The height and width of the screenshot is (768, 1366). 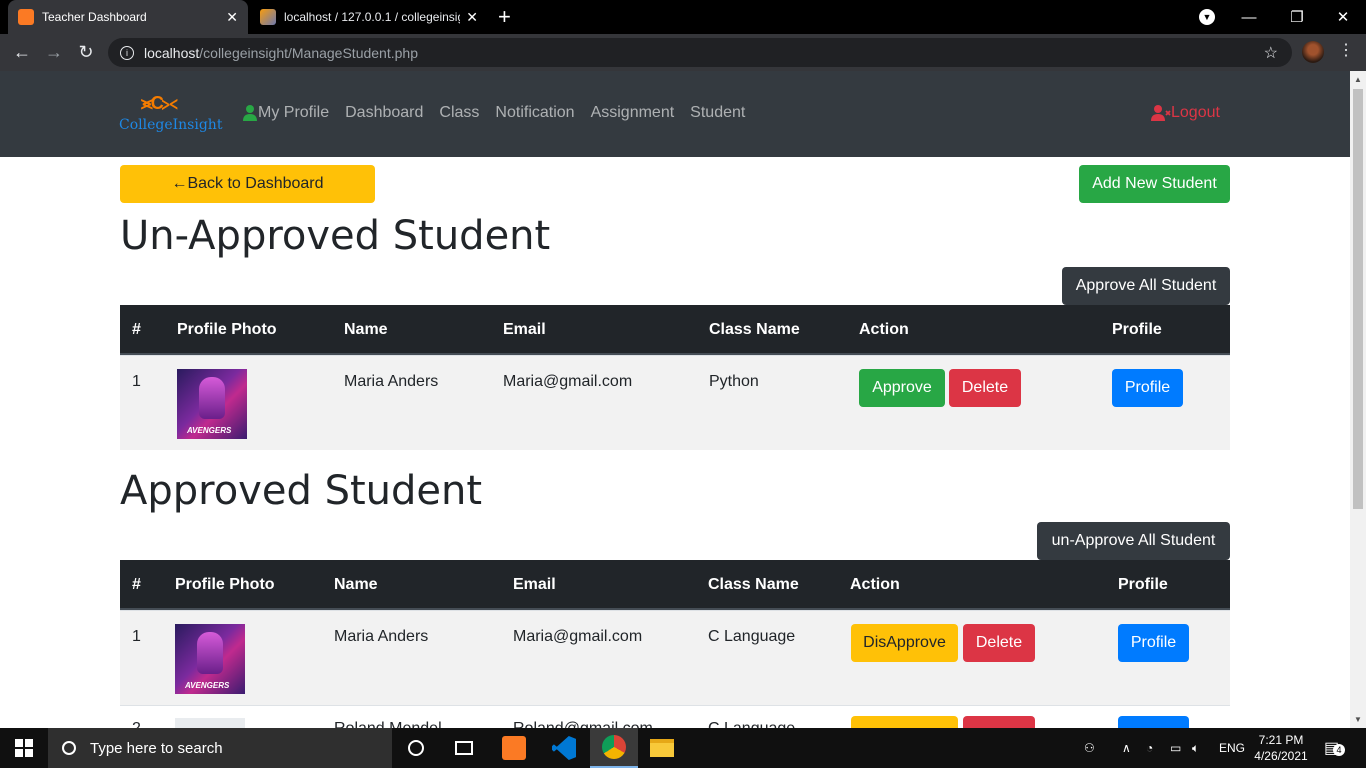 What do you see at coordinates (127, 52) in the screenshot?
I see `site-info-icon: i` at bounding box center [127, 52].